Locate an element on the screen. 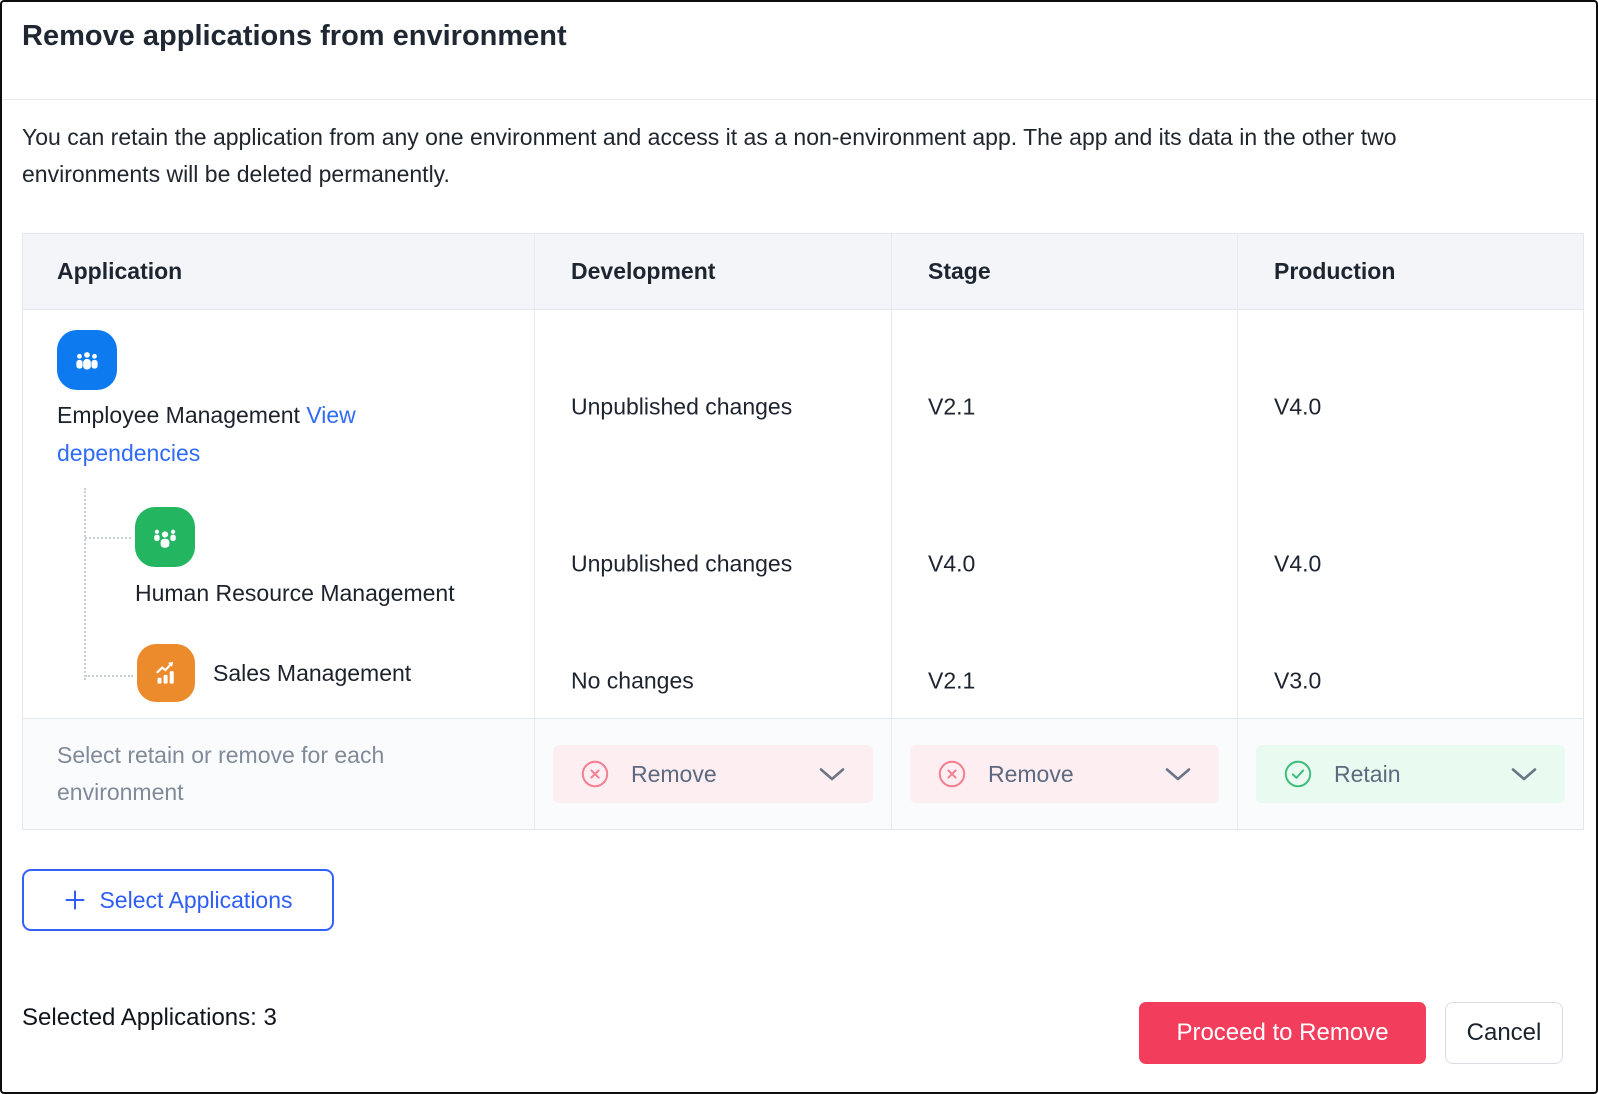 The width and height of the screenshot is (1598, 1094). column-header-application: Application is located at coordinates (278, 272).